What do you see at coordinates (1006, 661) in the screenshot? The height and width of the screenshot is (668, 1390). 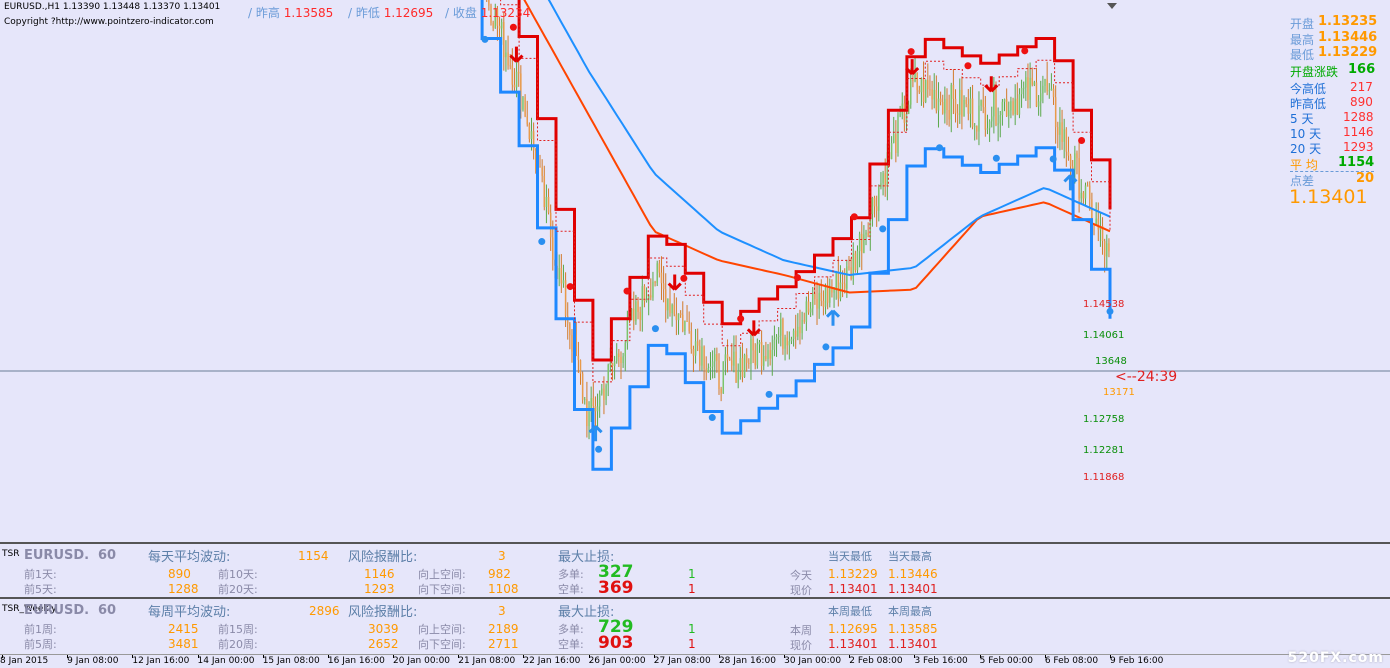 I see `time-tick-label: 5 Feb 00:00` at bounding box center [1006, 661].